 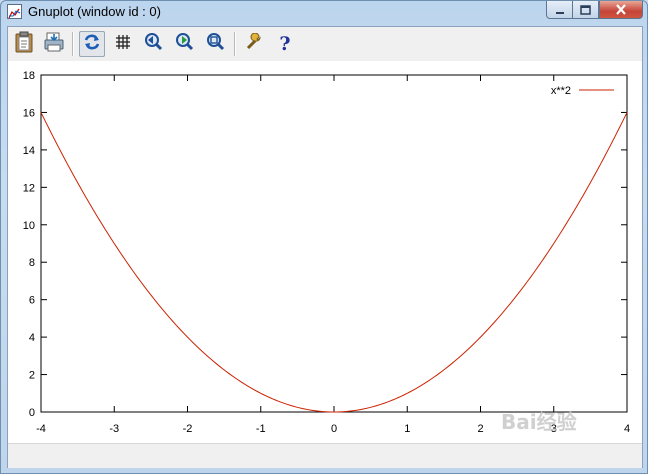 I want to click on help-button: ?, so click(x=285, y=44).